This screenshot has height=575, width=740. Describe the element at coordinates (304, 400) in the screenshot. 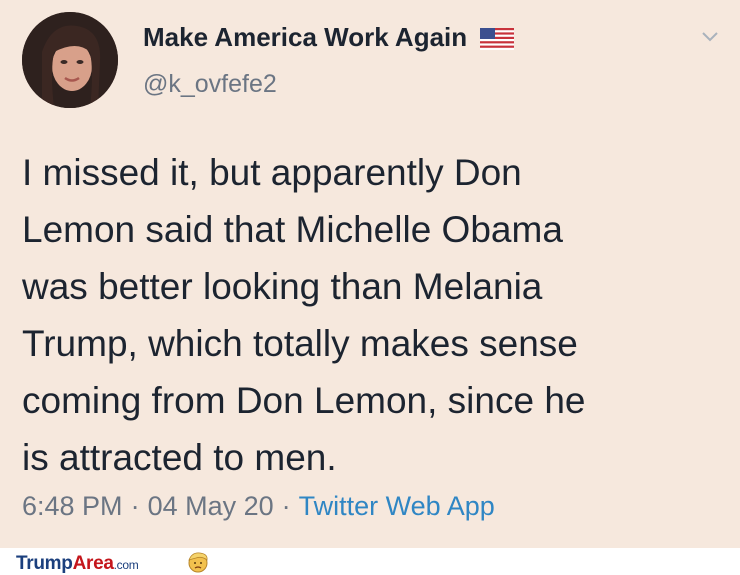

I see `tweet-text-line: coming from Don Lemon, since he` at that location.